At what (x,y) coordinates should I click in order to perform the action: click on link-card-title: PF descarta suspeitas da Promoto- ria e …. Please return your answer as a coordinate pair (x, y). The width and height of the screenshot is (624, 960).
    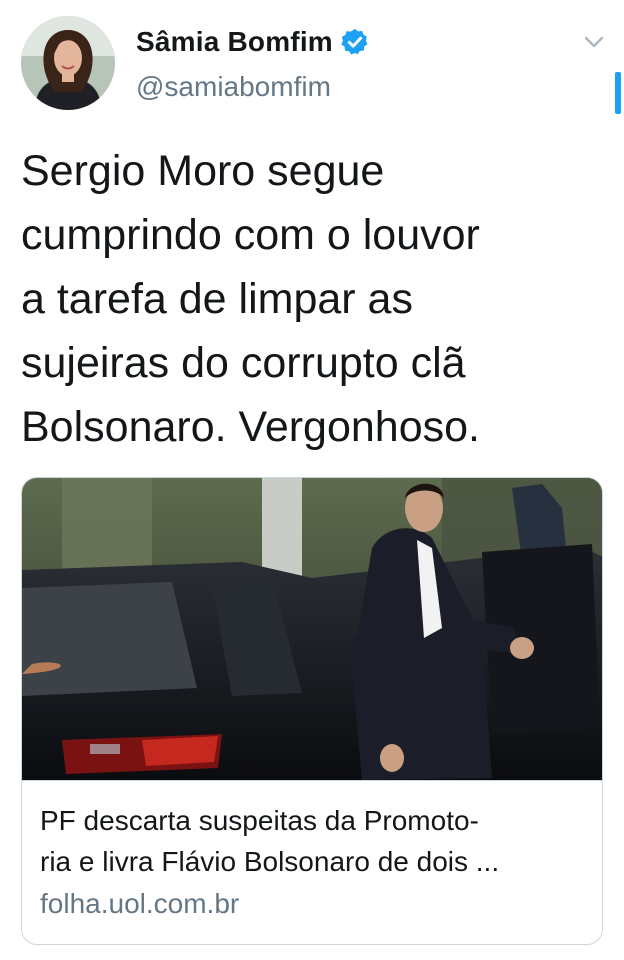
    Looking at the image, I should click on (316, 841).